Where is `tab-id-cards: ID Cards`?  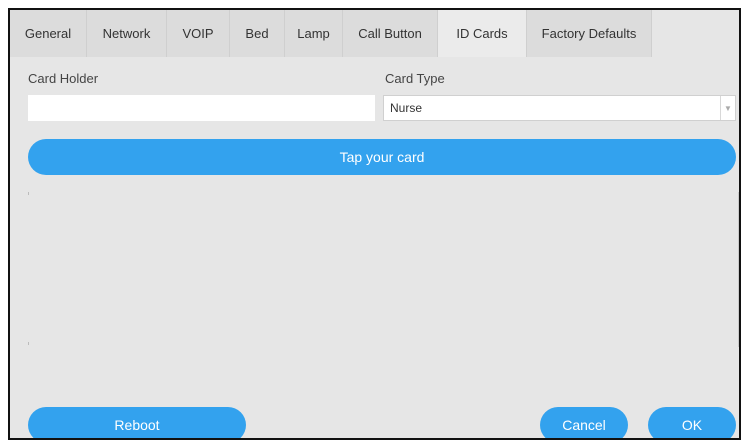 tab-id-cards: ID Cards is located at coordinates (482, 33).